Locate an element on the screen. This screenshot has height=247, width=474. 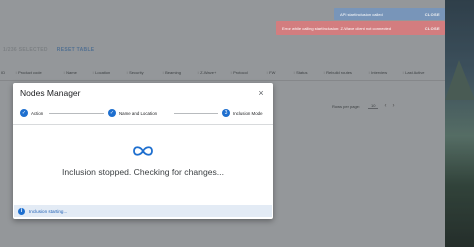
step-inclusion-mode: 3 Inclusion Mode is located at coordinates (242, 113).